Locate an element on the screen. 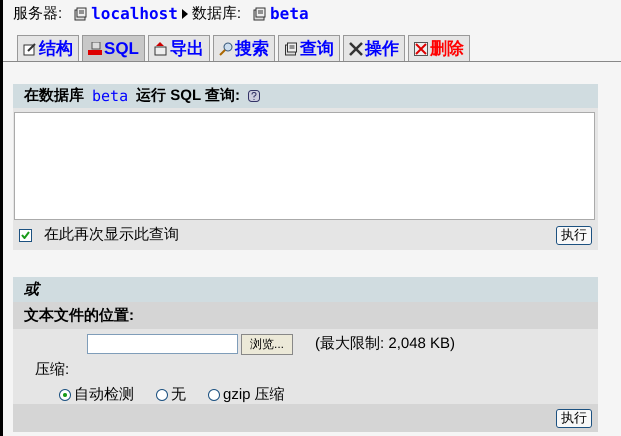 The width and height of the screenshot is (621, 436). help-icon is located at coordinates (254, 96).